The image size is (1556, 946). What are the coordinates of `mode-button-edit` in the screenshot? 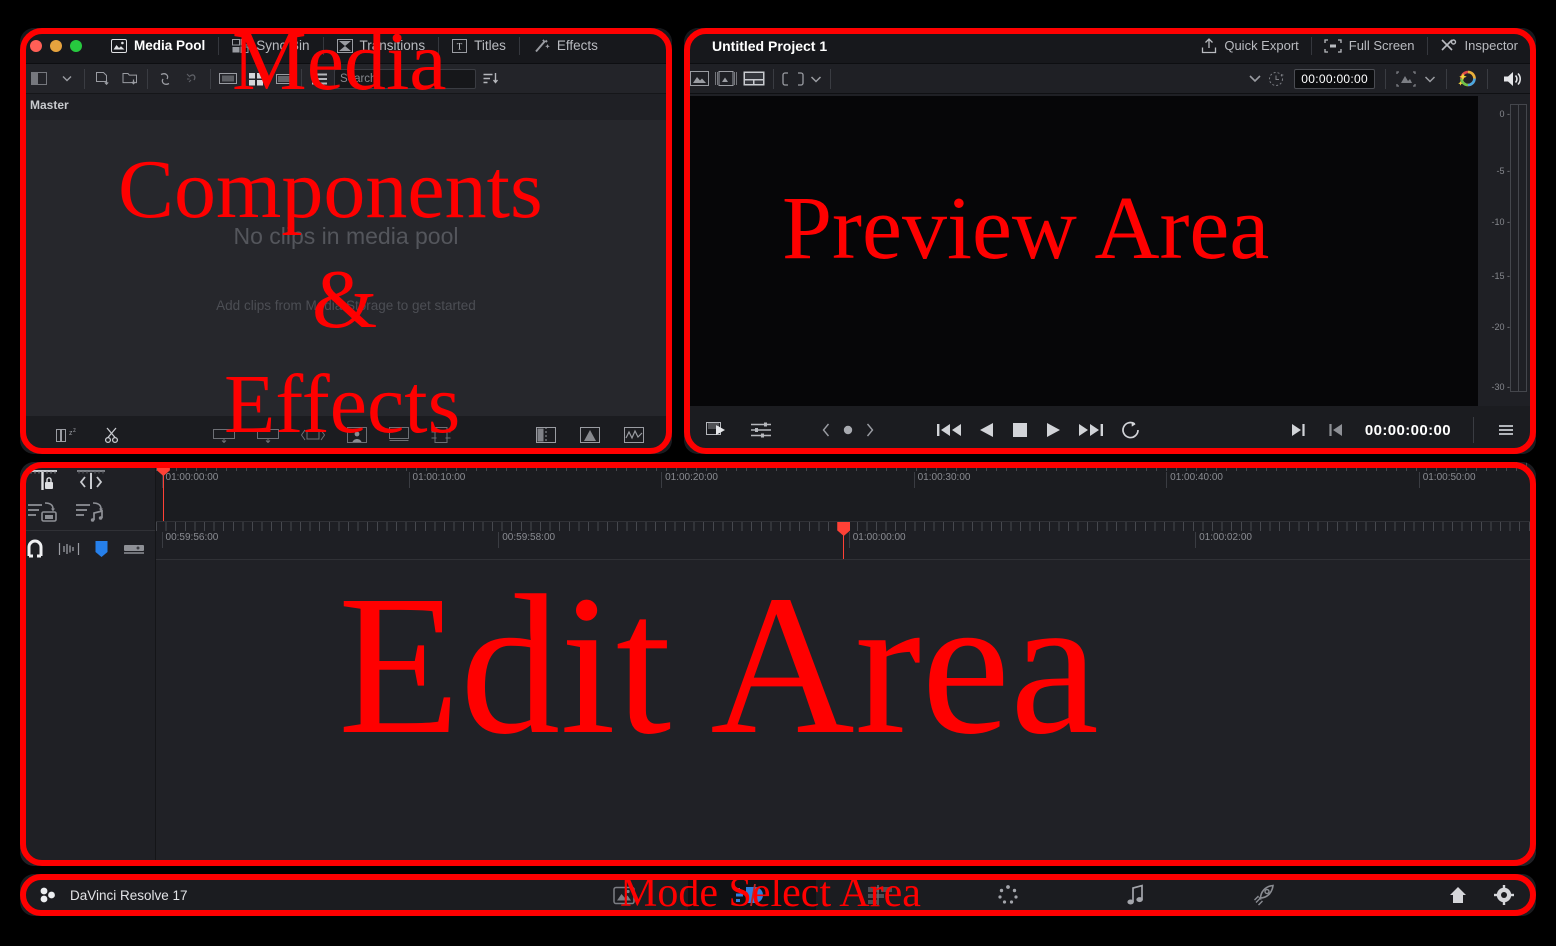 It's located at (880, 895).